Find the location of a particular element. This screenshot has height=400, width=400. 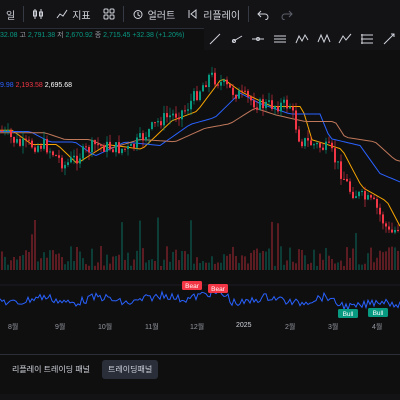

date-tick: 11월 is located at coordinates (152, 327).